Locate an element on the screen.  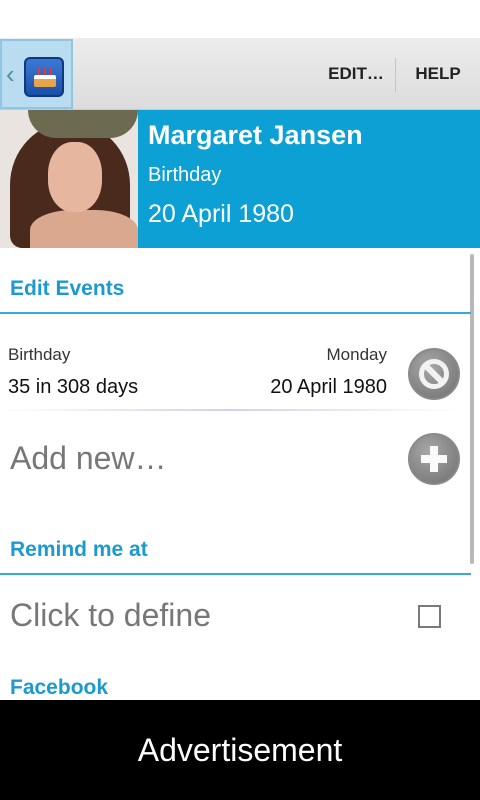
facebook-title: Facebook is located at coordinates (59, 687).